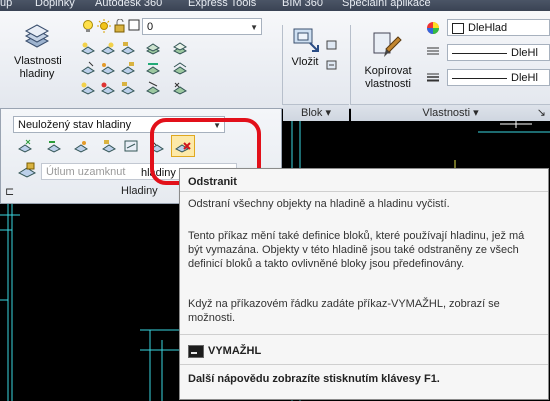 This screenshot has height=401, width=550. What do you see at coordinates (433, 77) in the screenshot?
I see `lineweight-icon` at bounding box center [433, 77].